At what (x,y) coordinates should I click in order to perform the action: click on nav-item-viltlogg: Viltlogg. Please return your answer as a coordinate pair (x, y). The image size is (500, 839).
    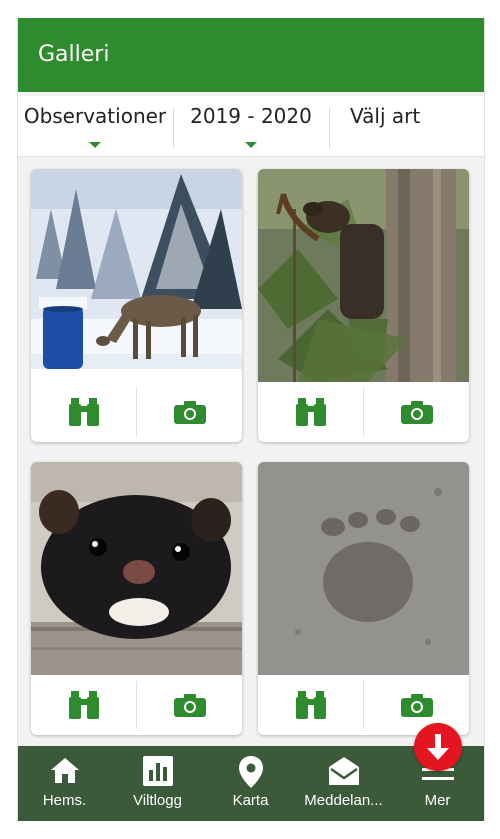
    Looking at the image, I should click on (157, 783).